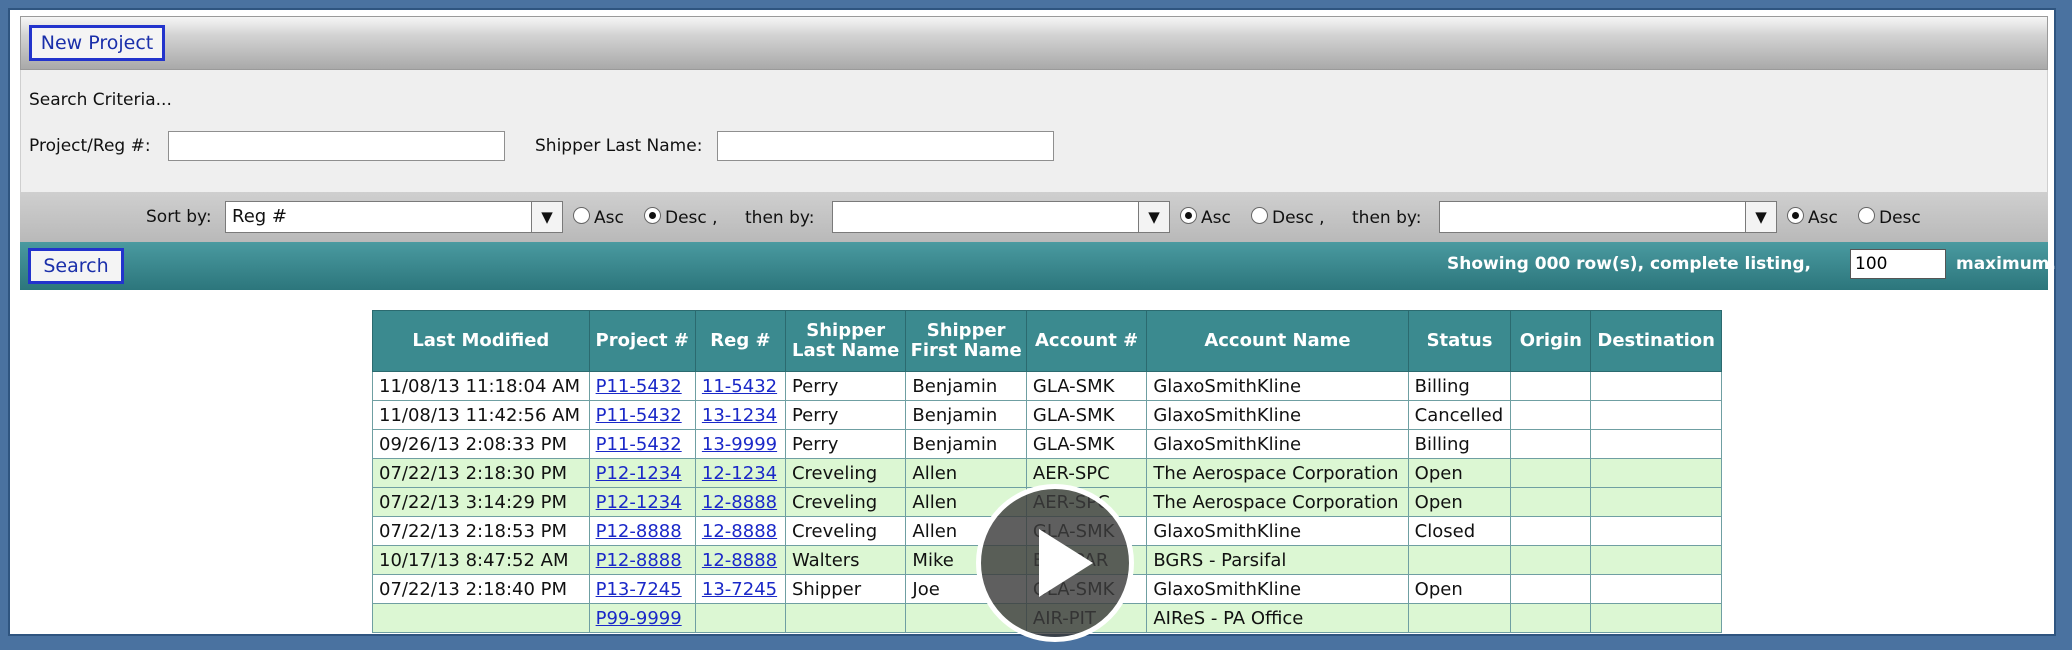  What do you see at coordinates (336, 146) in the screenshot?
I see `project-reg-input` at bounding box center [336, 146].